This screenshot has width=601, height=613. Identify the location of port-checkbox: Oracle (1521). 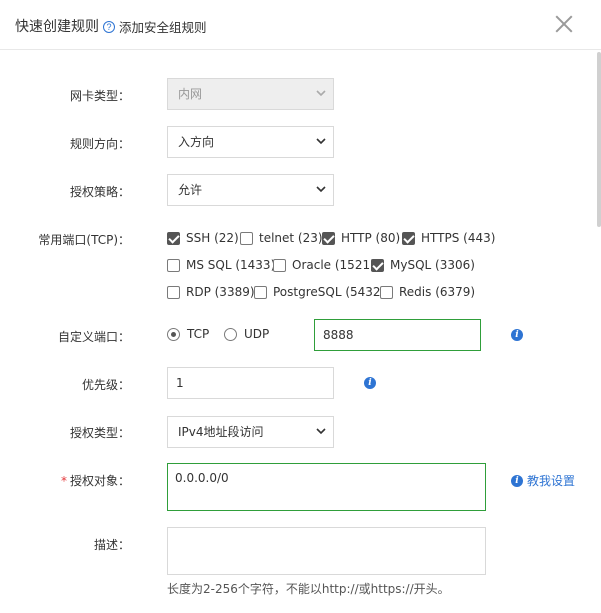
(324, 265).